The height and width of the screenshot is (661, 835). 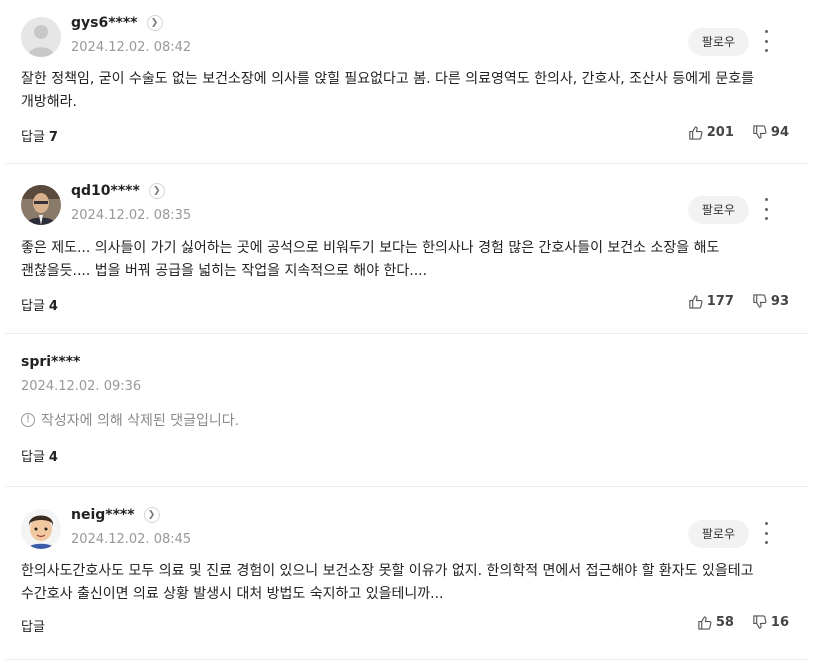 I want to click on reaction-bar: 58 16, so click(x=734, y=622).